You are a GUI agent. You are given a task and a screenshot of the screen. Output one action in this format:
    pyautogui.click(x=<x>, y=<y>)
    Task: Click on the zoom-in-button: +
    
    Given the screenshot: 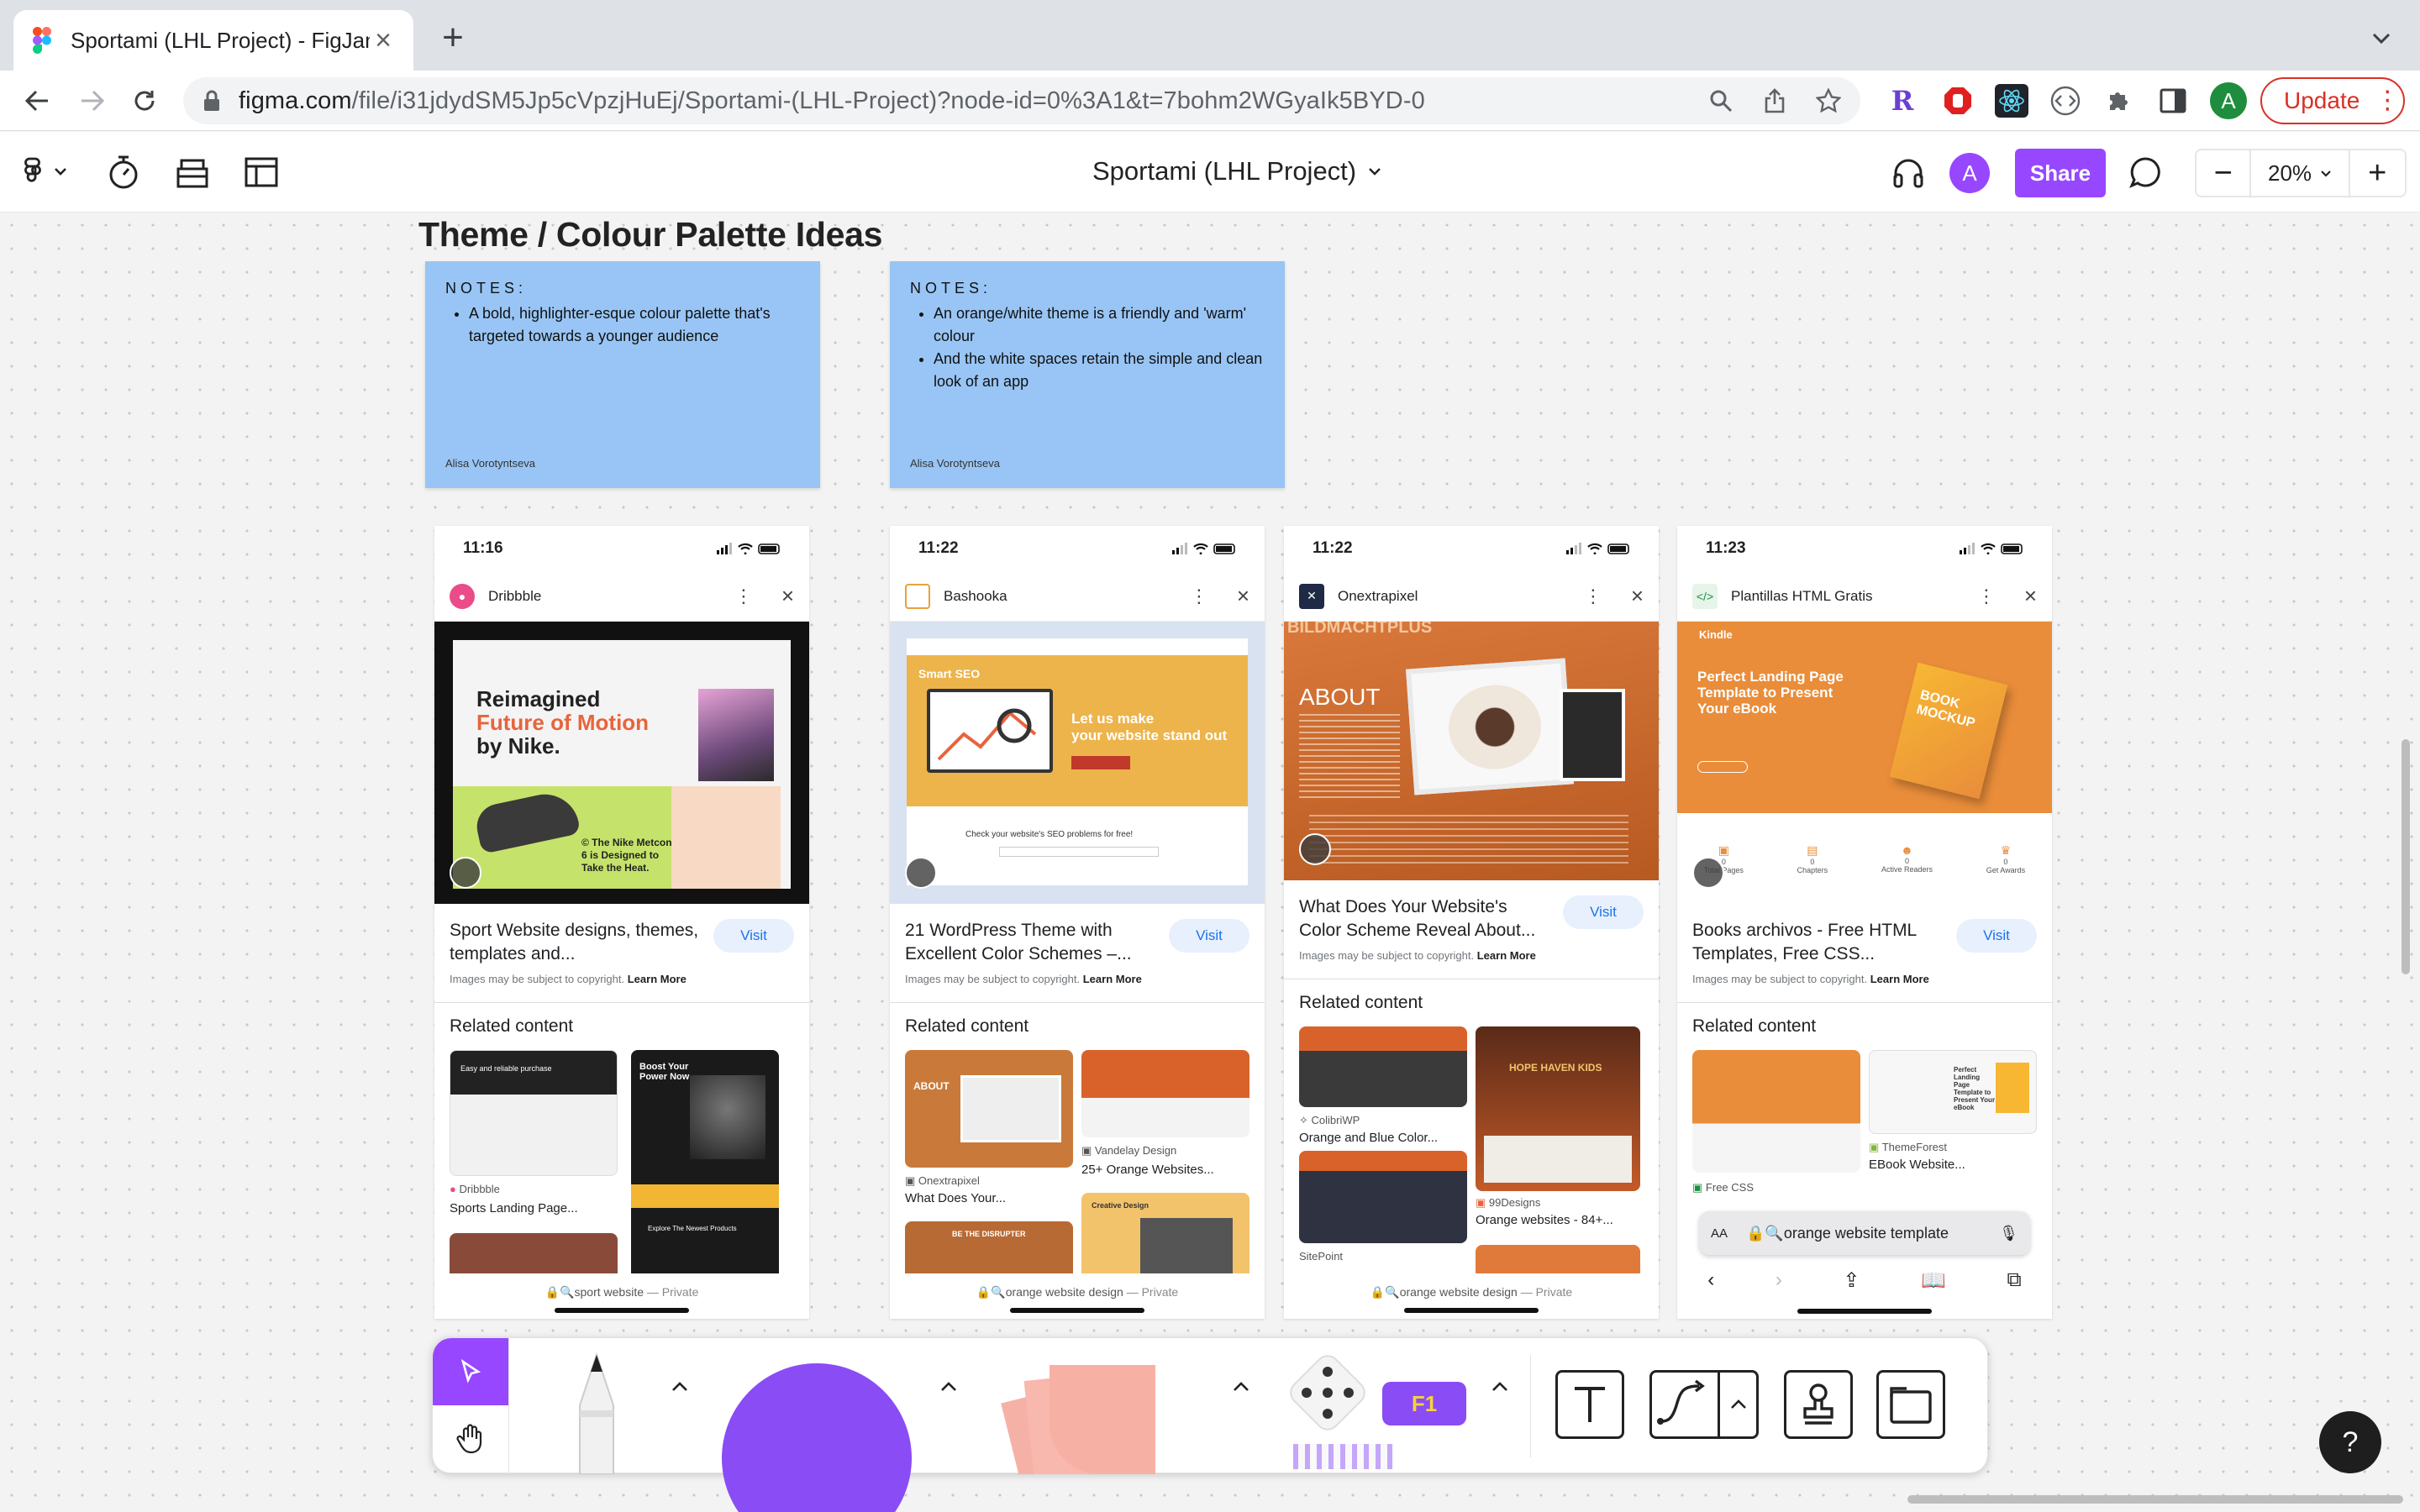 What is the action you would take?
    pyautogui.click(x=2377, y=173)
    